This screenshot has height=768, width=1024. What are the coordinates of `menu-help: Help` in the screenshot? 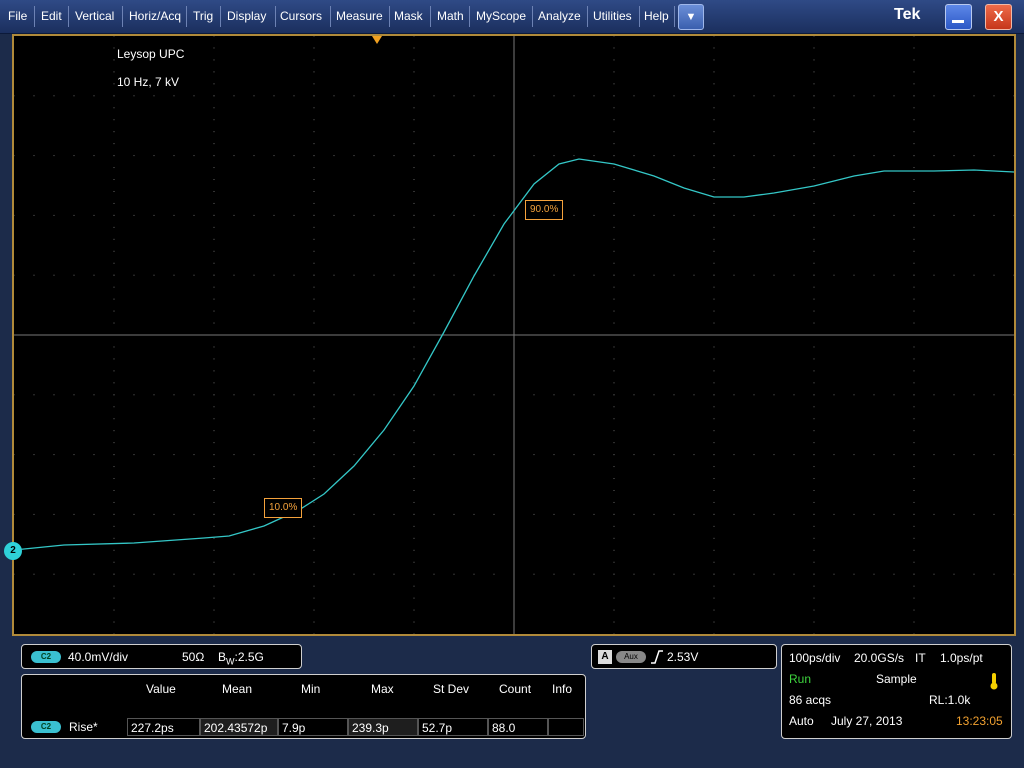 It's located at (656, 16).